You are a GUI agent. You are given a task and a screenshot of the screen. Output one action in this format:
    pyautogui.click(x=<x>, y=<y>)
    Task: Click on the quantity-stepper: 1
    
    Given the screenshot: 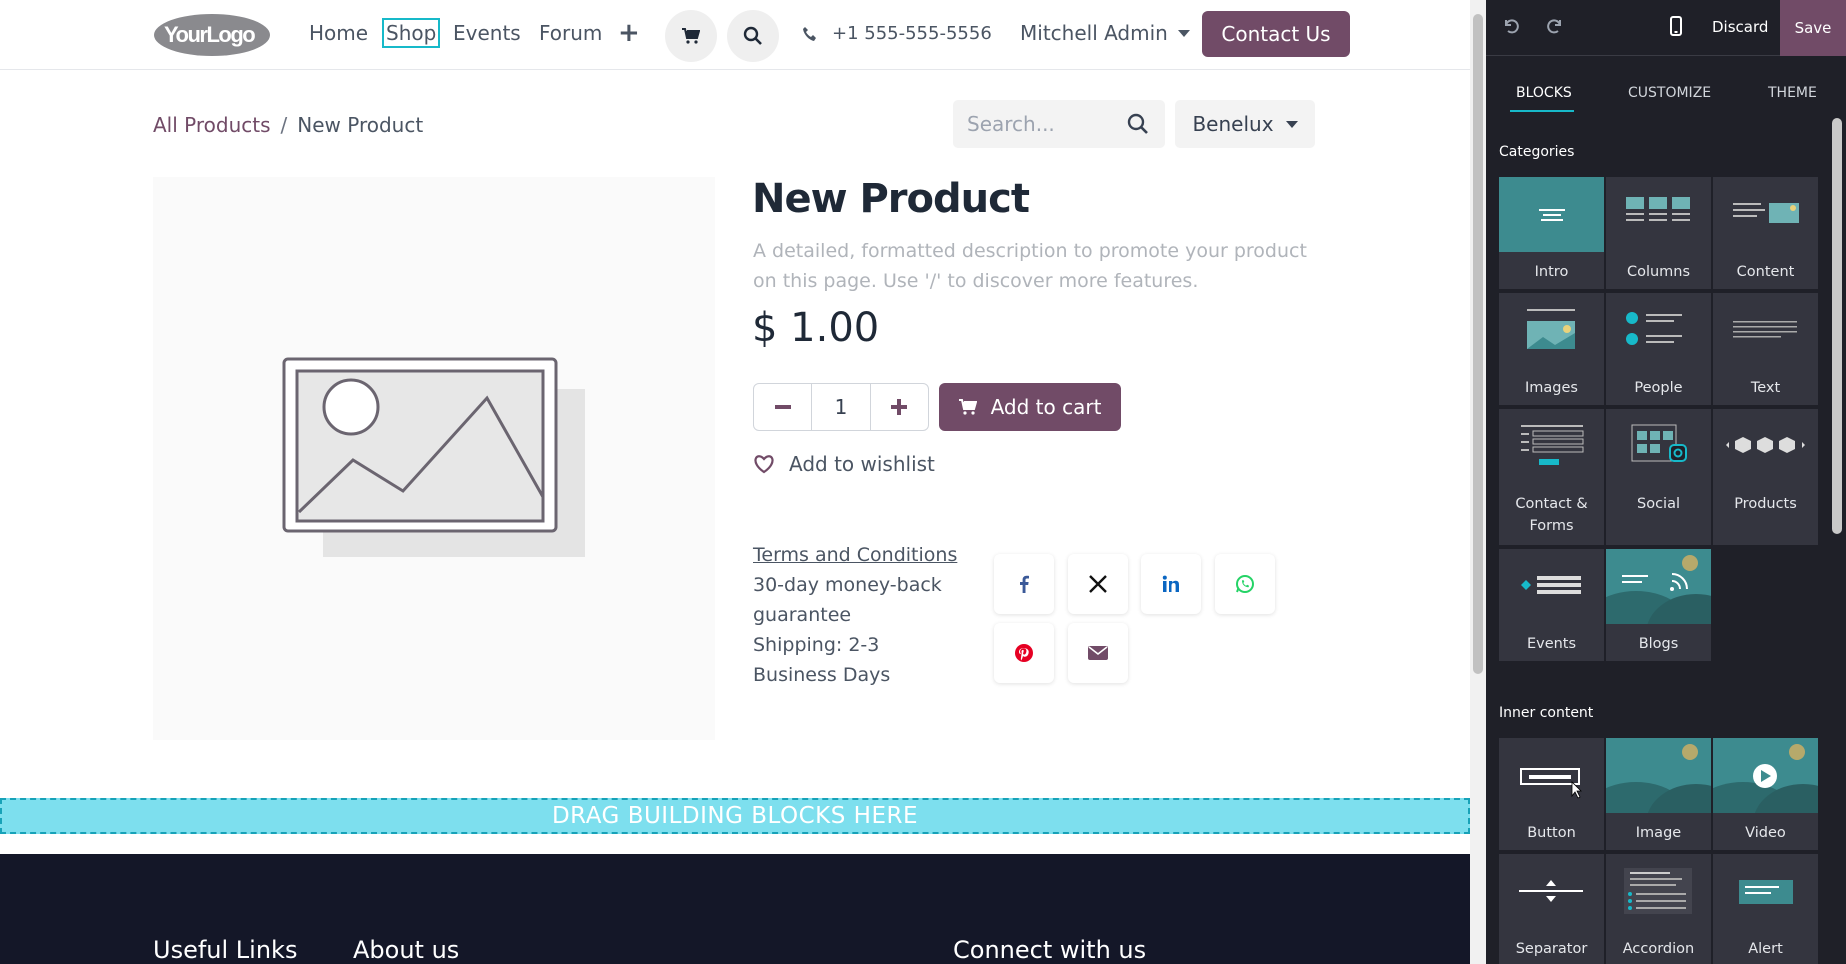 What is the action you would take?
    pyautogui.click(x=841, y=407)
    